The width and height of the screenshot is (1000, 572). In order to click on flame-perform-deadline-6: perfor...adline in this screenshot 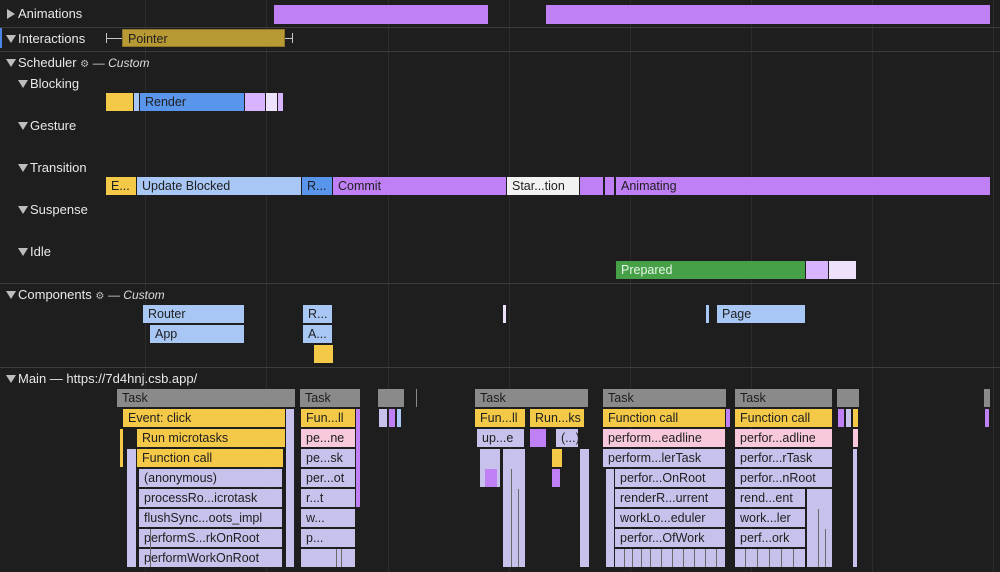, I will do `click(783, 438)`.